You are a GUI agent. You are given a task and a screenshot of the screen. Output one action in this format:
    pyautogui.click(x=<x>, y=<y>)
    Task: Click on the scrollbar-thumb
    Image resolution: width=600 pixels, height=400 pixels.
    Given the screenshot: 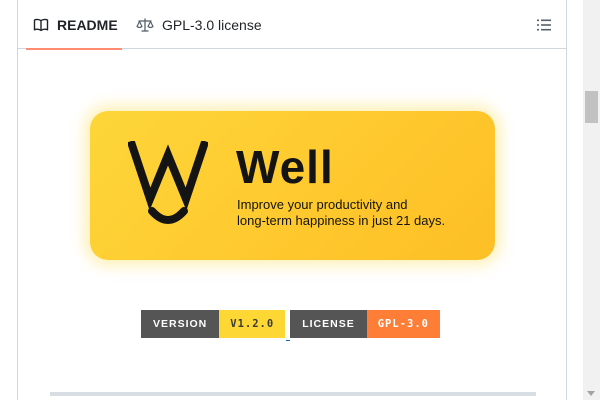 What is the action you would take?
    pyautogui.click(x=591, y=107)
    